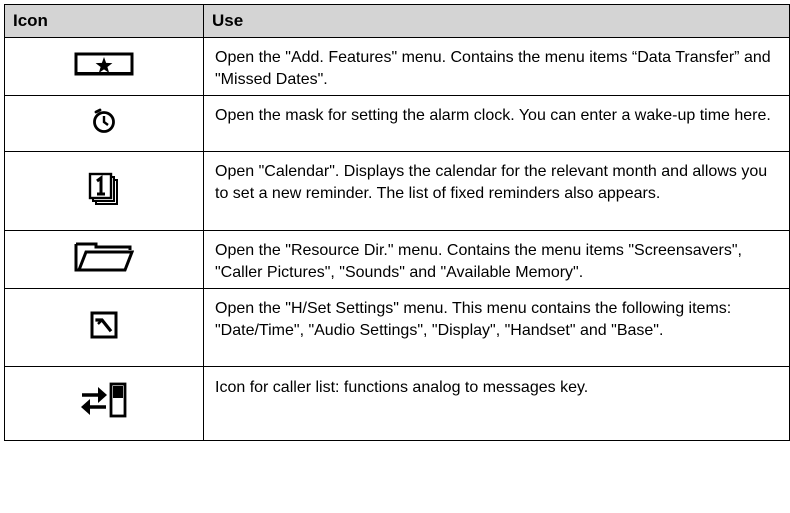  I want to click on header-icon: Icon, so click(104, 21).